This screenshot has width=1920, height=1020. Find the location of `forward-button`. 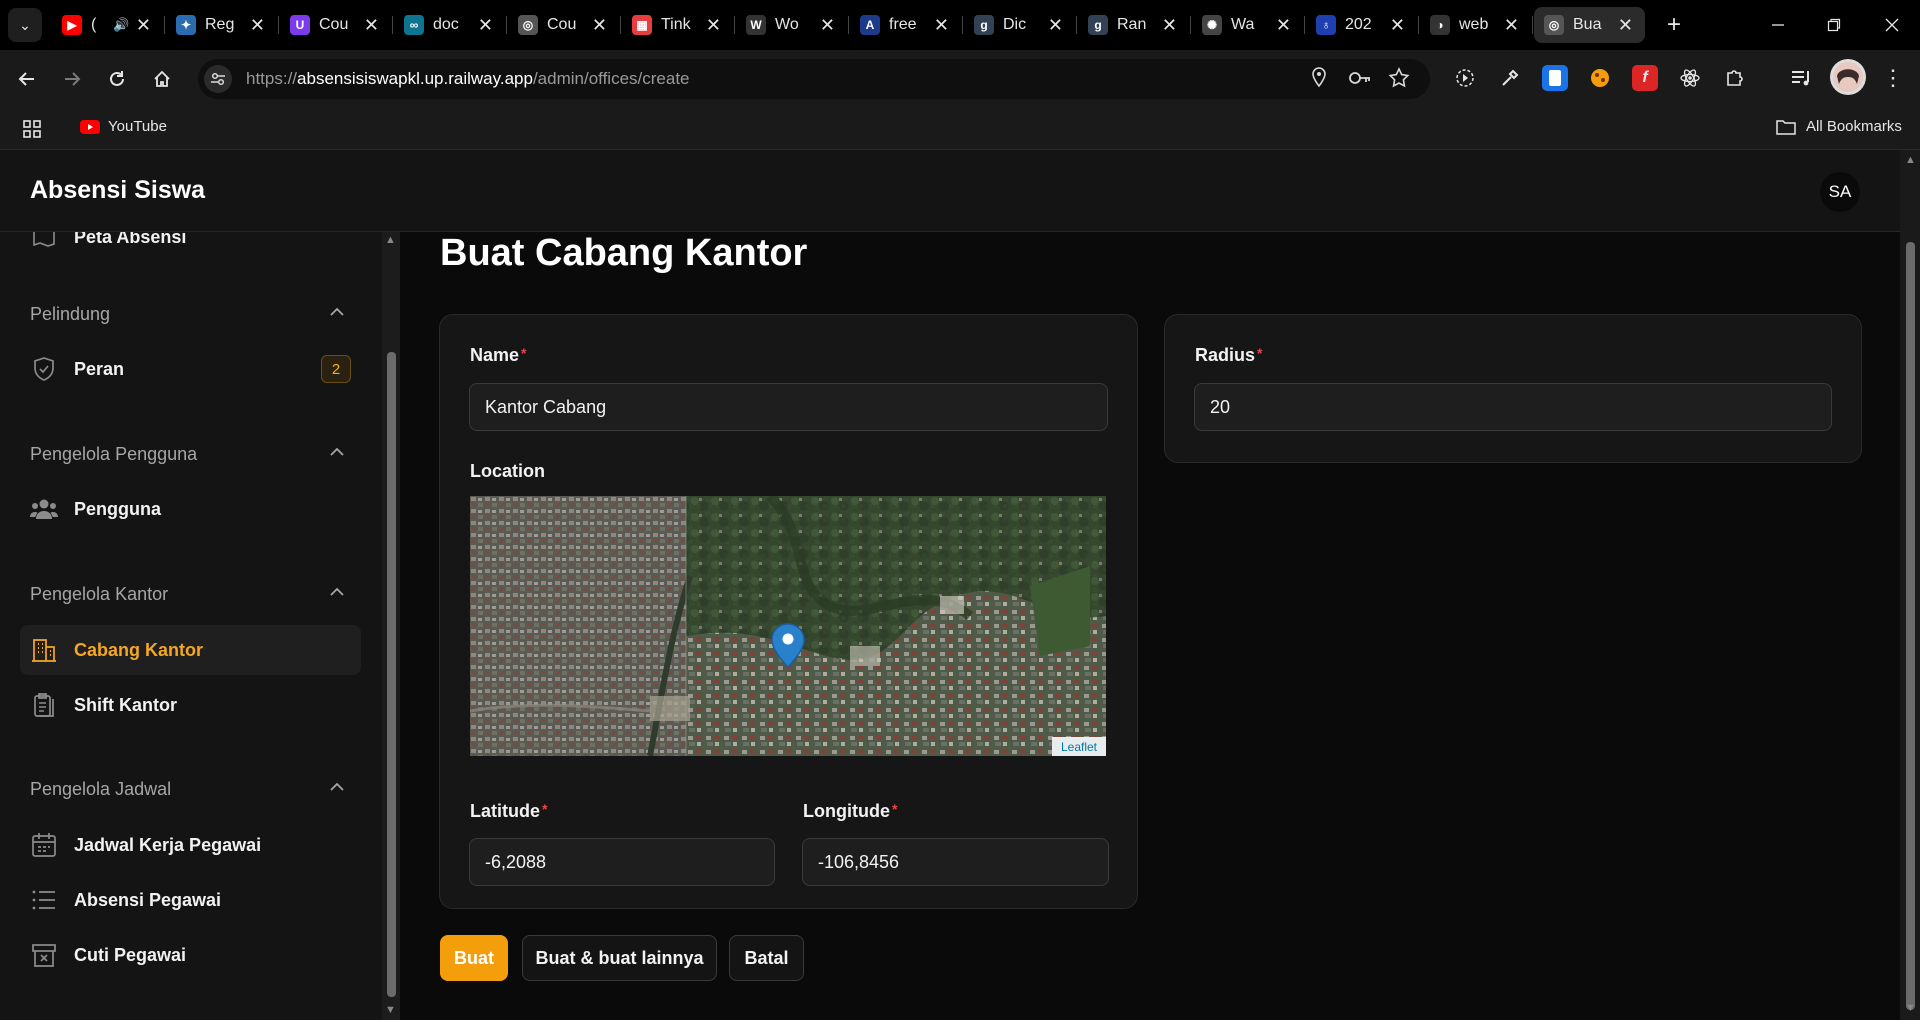

forward-button is located at coordinates (72, 79).